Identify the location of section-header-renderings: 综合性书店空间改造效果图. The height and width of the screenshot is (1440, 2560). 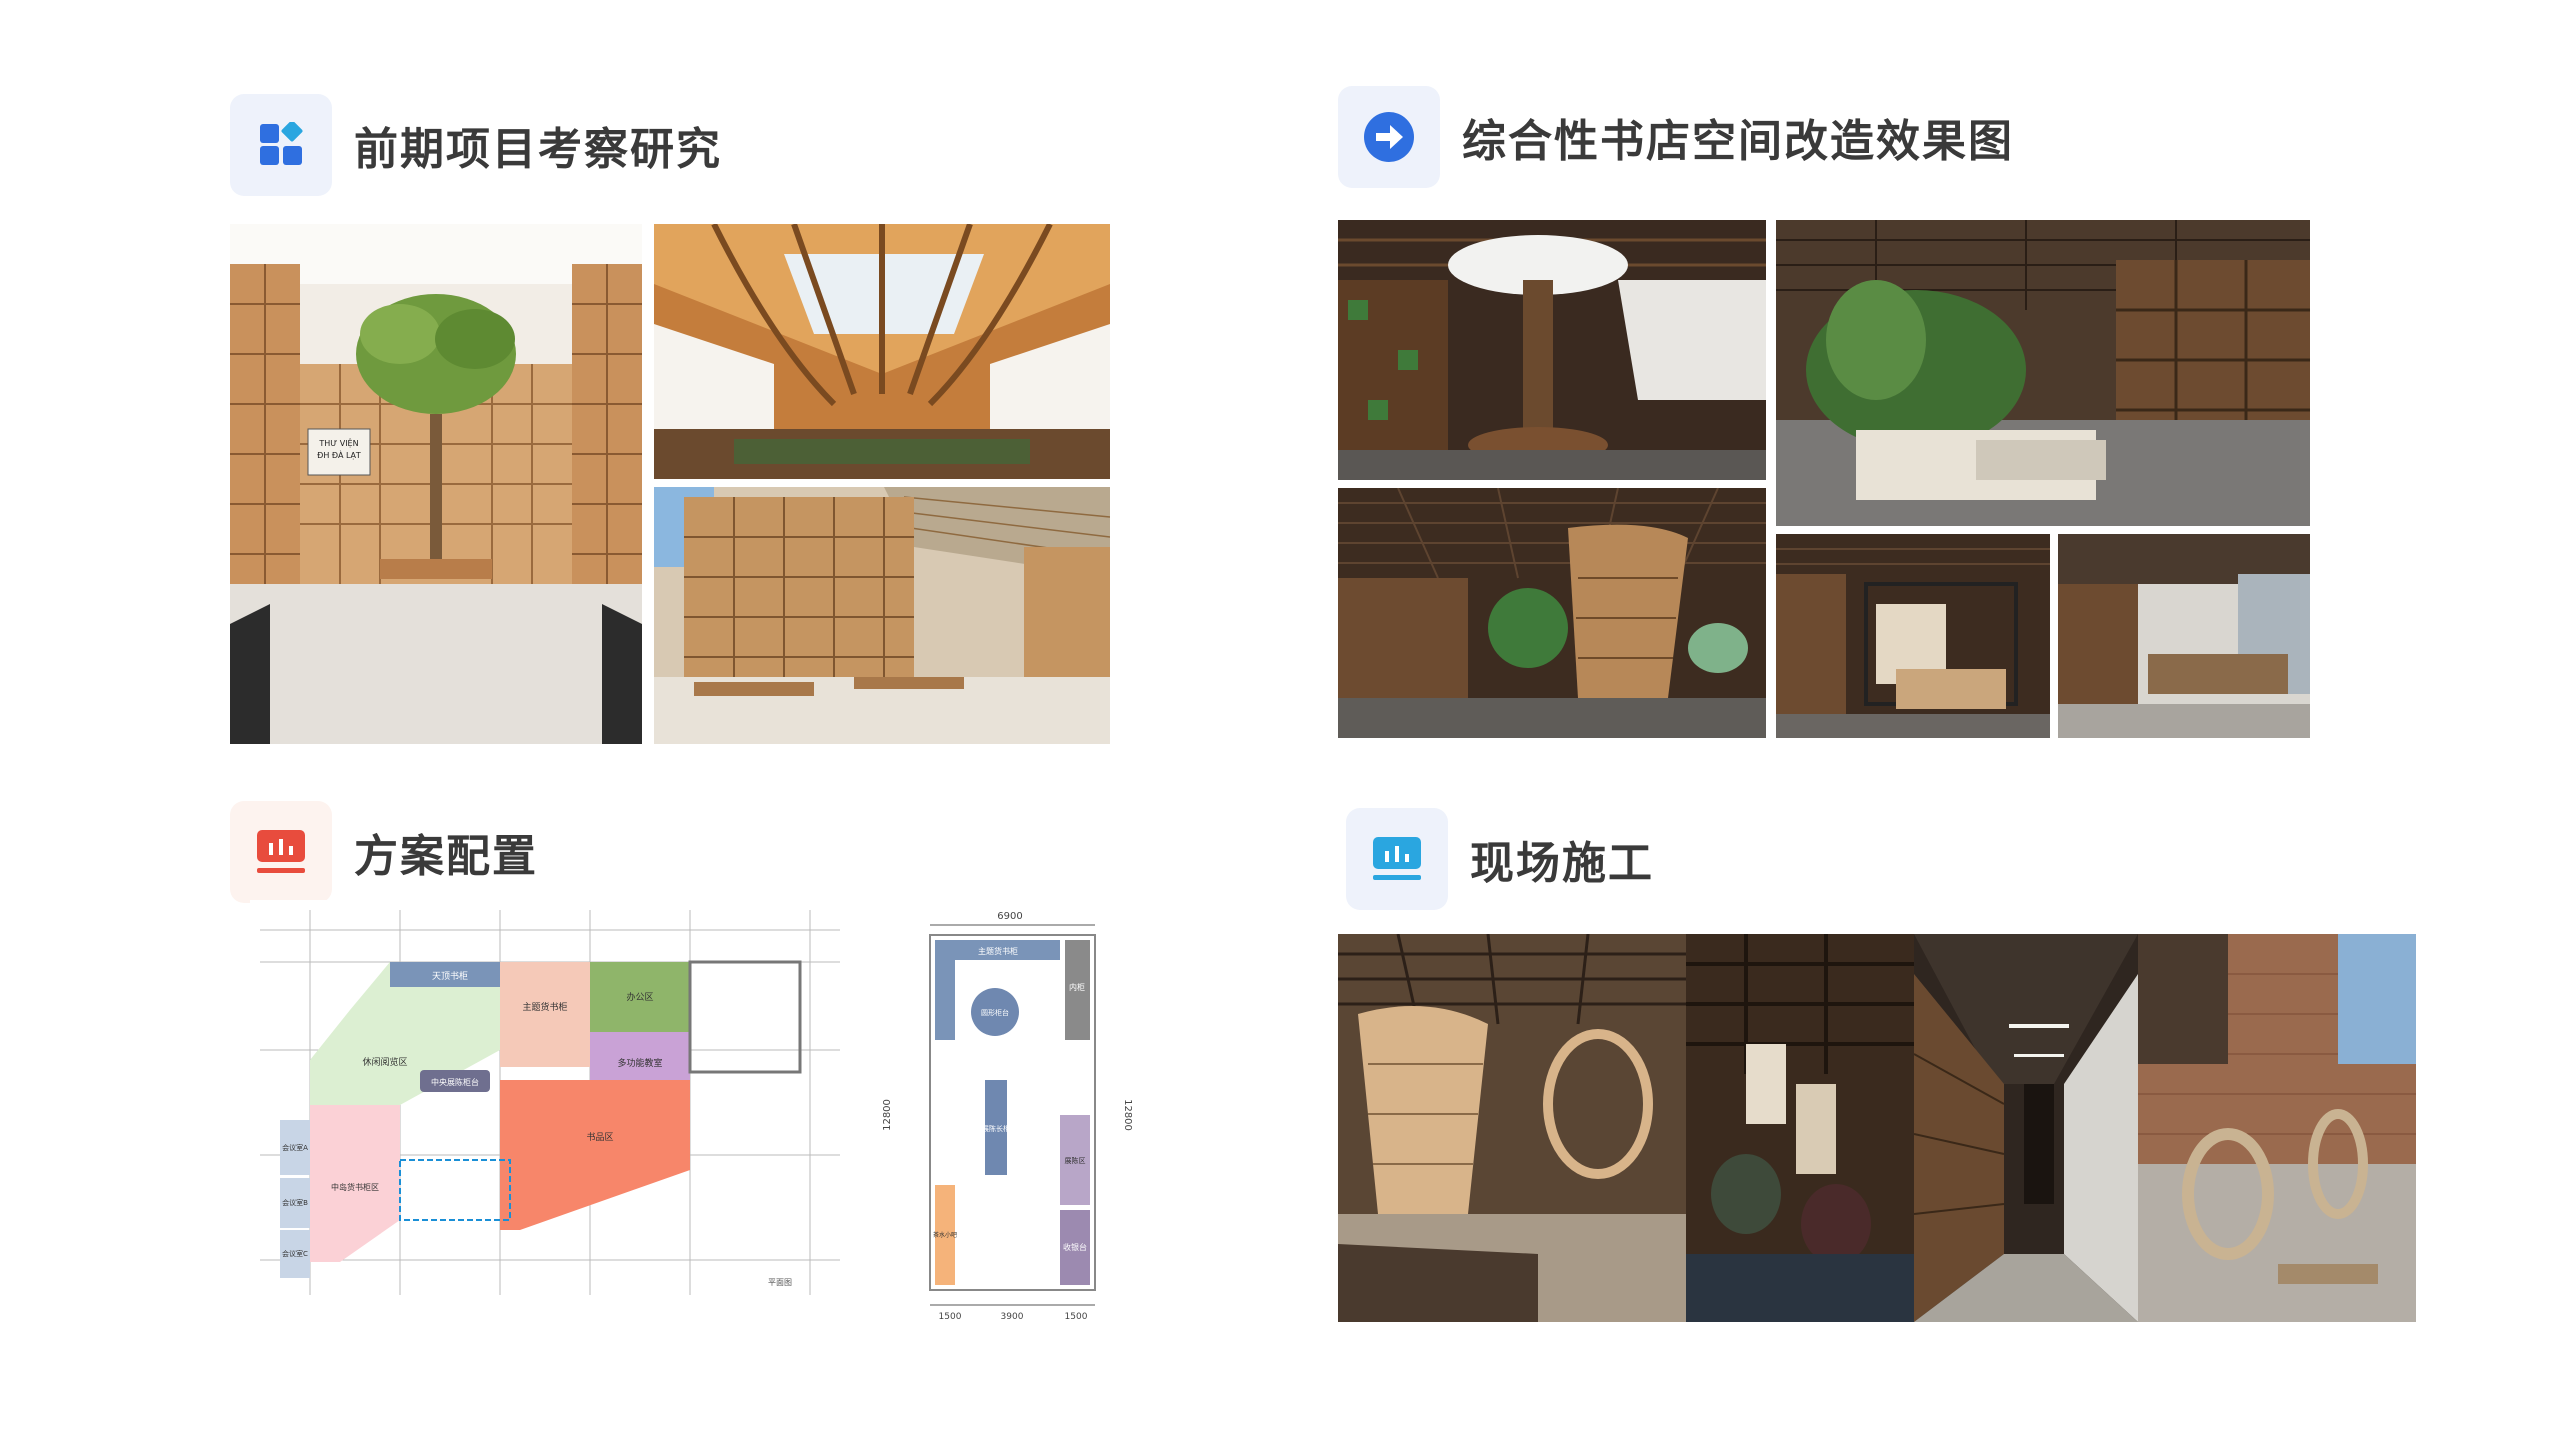
(1676, 137).